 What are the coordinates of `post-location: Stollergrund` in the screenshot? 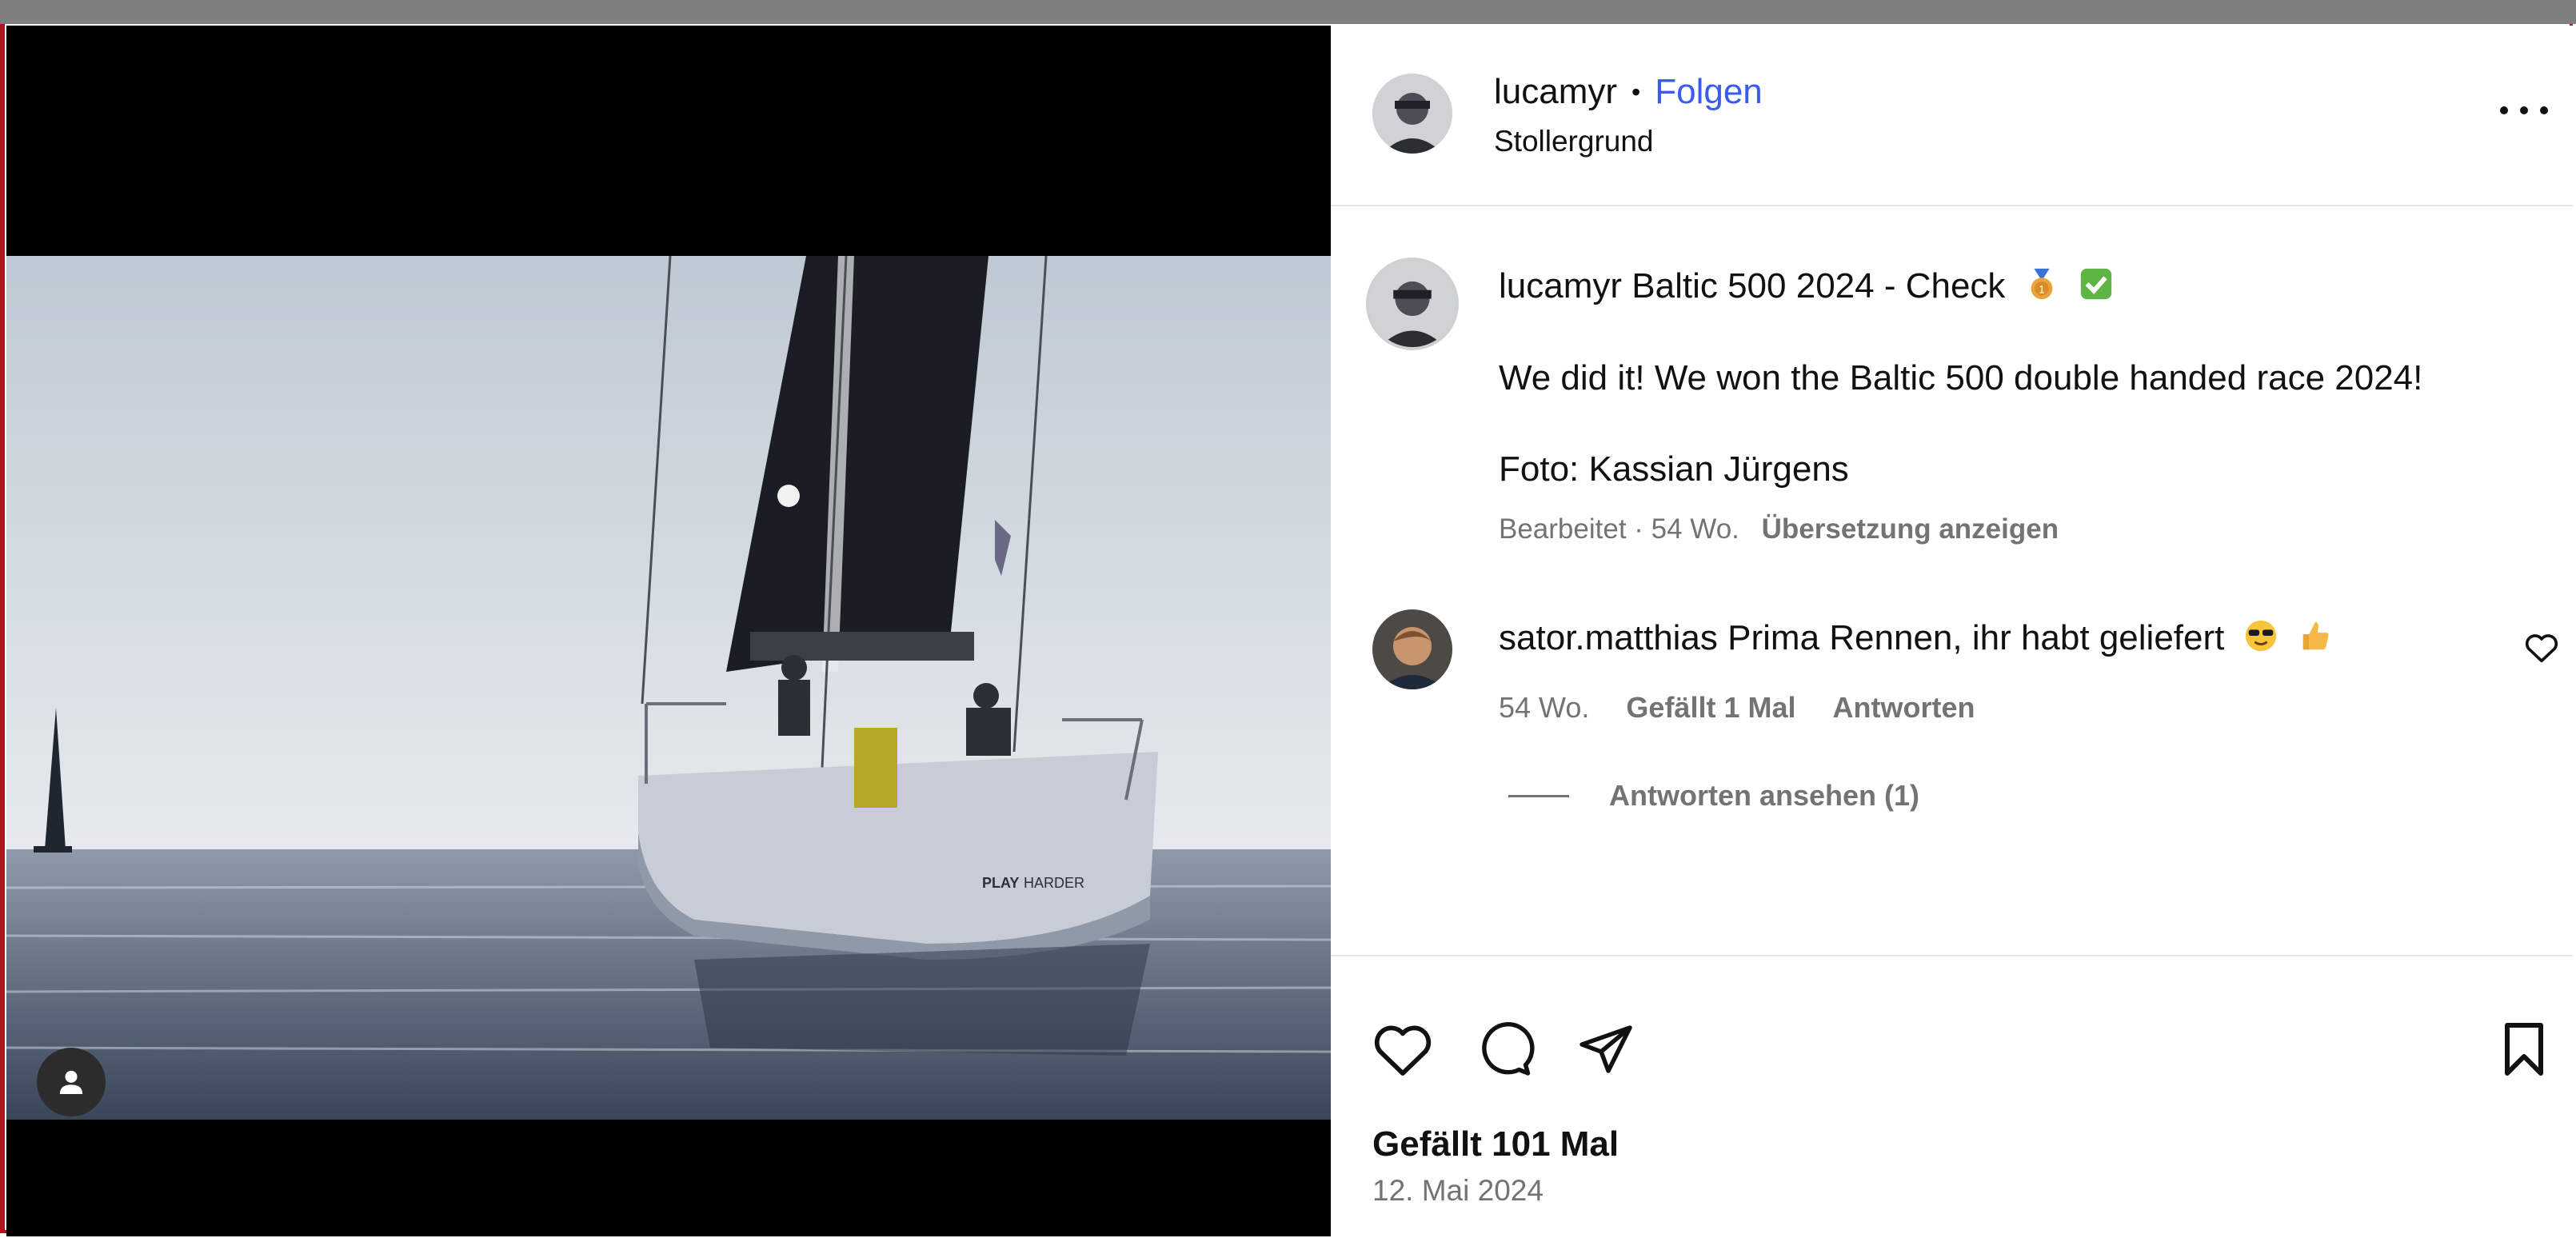 It's located at (1574, 141).